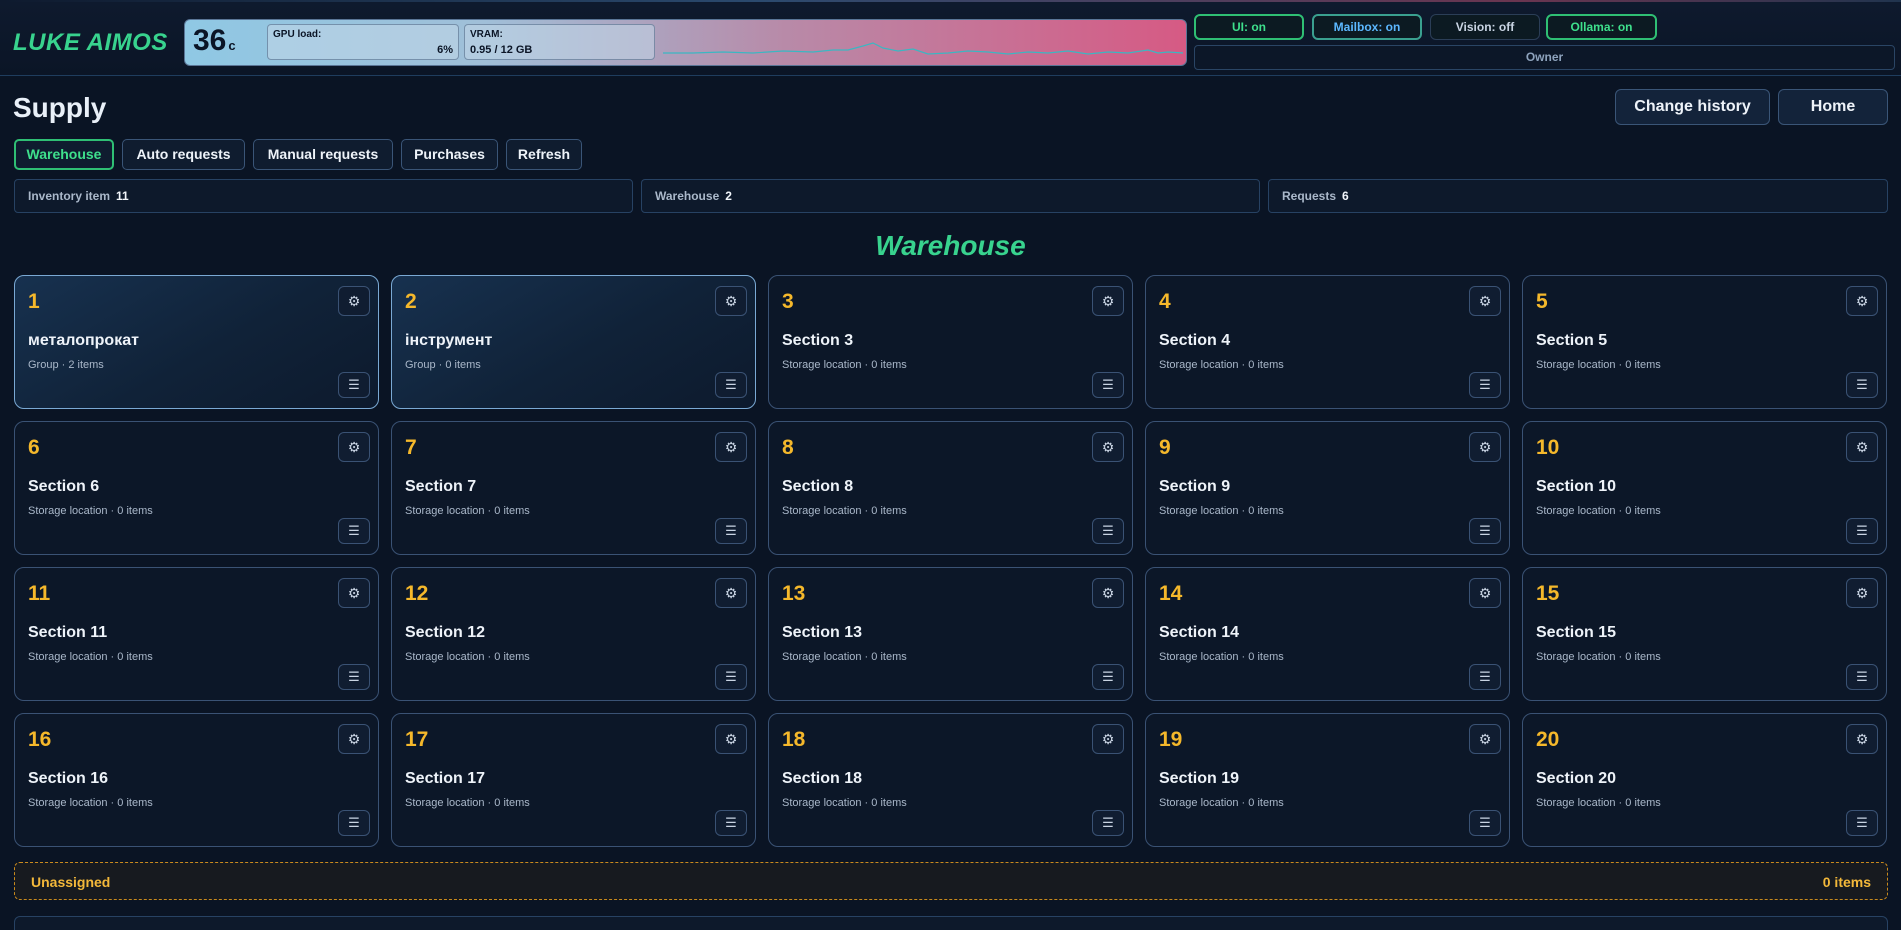 This screenshot has width=1901, height=930. Describe the element at coordinates (573, 342) in the screenshot. I see `section-card: 2 ⚙ інструмент Group · 0 items ☰` at that location.